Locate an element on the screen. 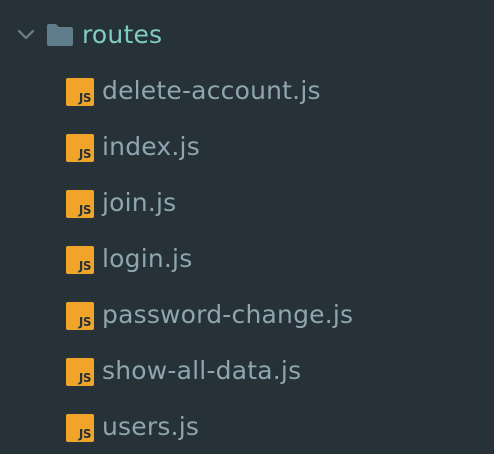  file-item-users: JS users.js is located at coordinates (247, 426).